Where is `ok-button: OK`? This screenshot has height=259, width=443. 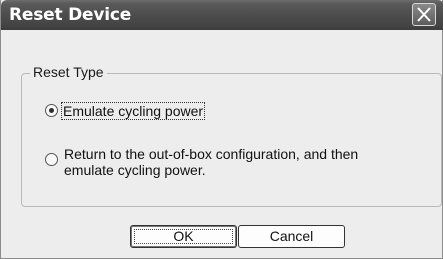 ok-button: OK is located at coordinates (183, 236).